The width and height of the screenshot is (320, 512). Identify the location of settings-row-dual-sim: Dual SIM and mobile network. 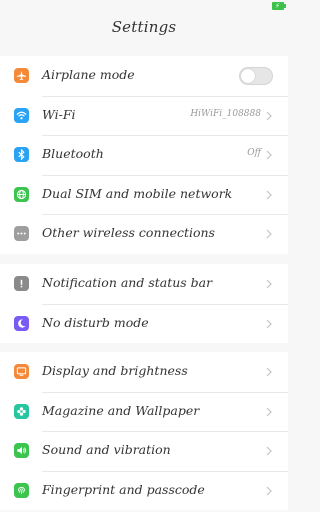
(144, 194).